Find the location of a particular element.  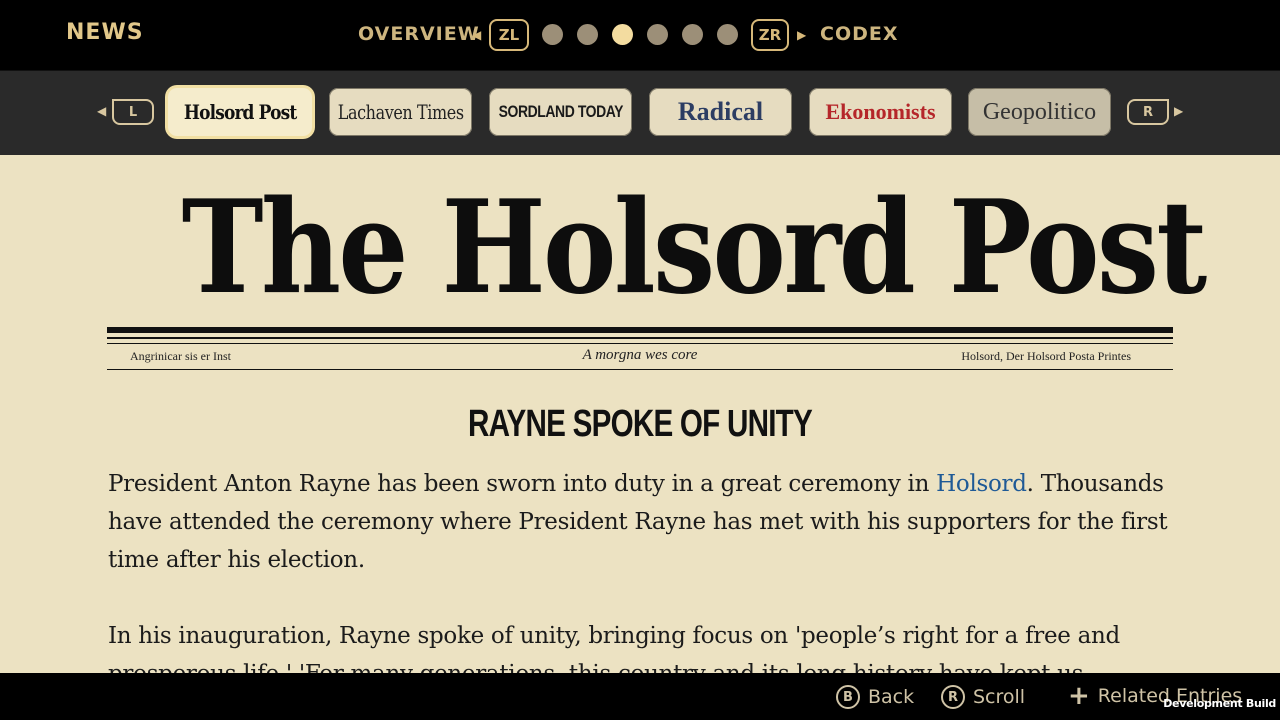

tab-label: Ekonomists is located at coordinates (880, 111).